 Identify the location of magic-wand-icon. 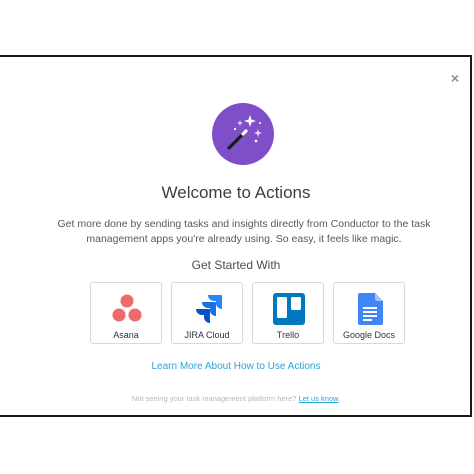
(243, 134).